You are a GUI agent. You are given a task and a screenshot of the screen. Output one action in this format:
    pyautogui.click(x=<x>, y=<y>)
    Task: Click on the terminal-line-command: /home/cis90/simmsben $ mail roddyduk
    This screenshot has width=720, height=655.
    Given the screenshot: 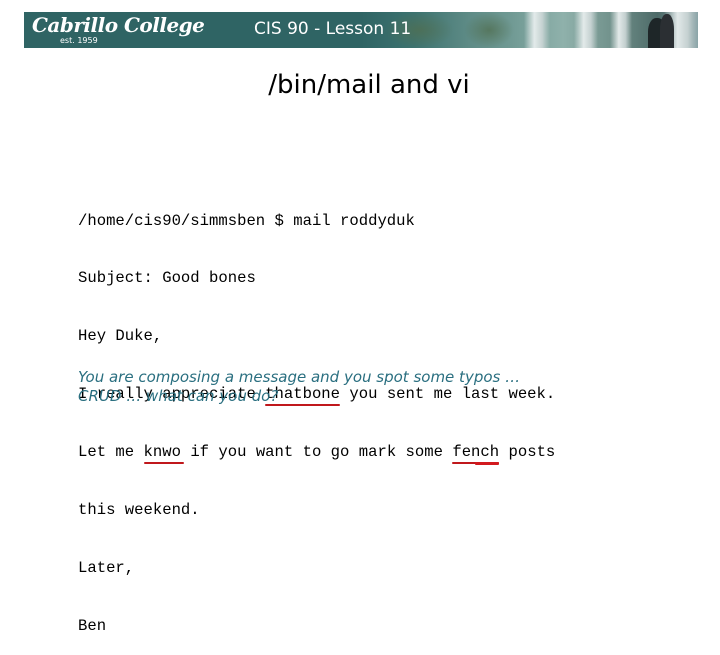 What is the action you would take?
    pyautogui.click(x=246, y=220)
    